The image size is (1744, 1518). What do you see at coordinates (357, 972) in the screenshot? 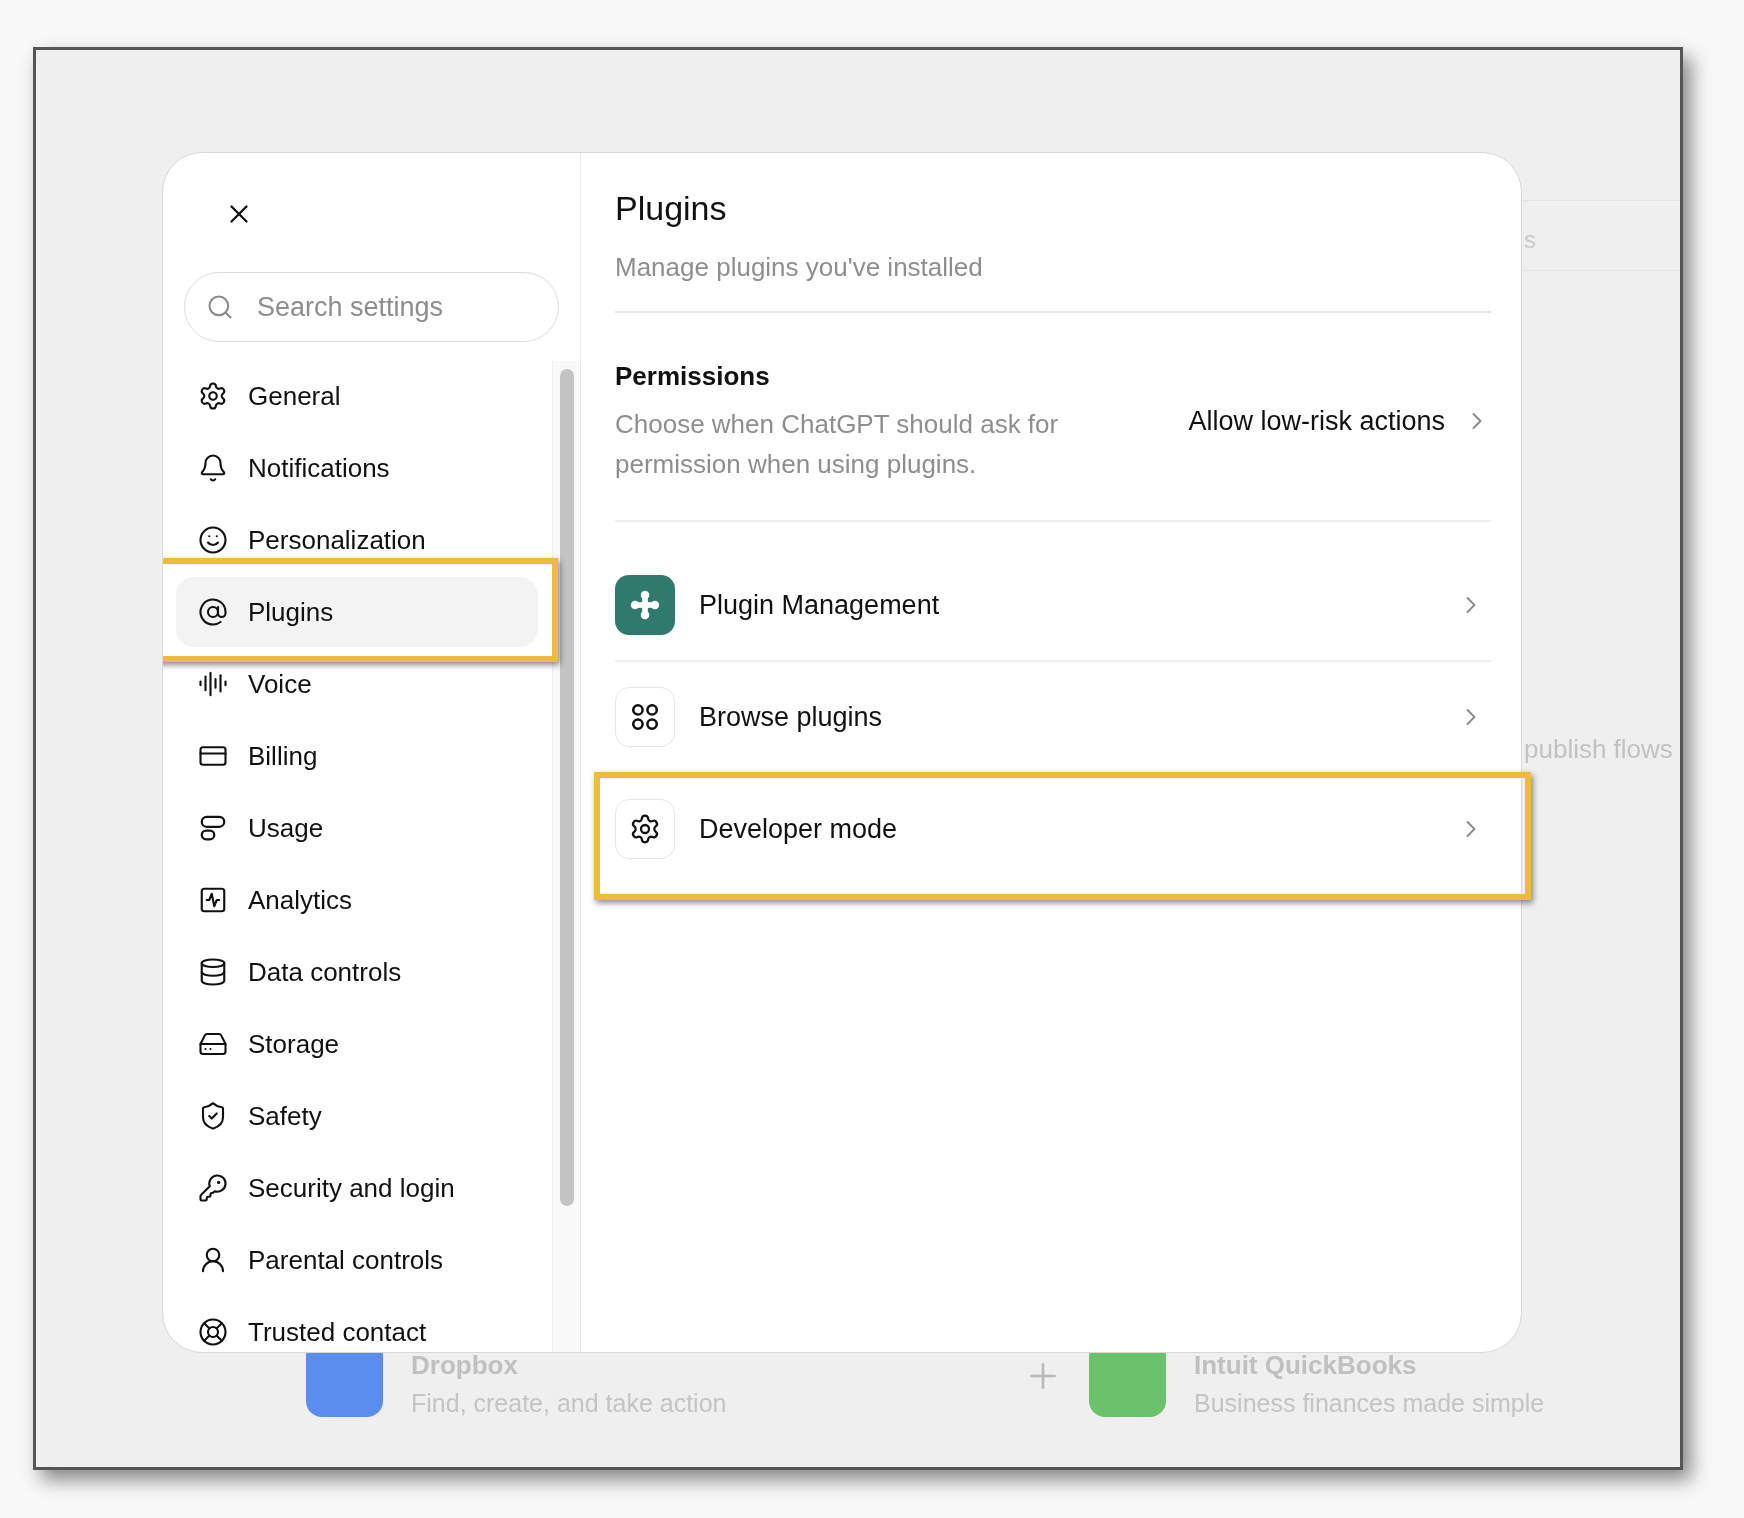
I see `sidebar-item: Data controls` at bounding box center [357, 972].